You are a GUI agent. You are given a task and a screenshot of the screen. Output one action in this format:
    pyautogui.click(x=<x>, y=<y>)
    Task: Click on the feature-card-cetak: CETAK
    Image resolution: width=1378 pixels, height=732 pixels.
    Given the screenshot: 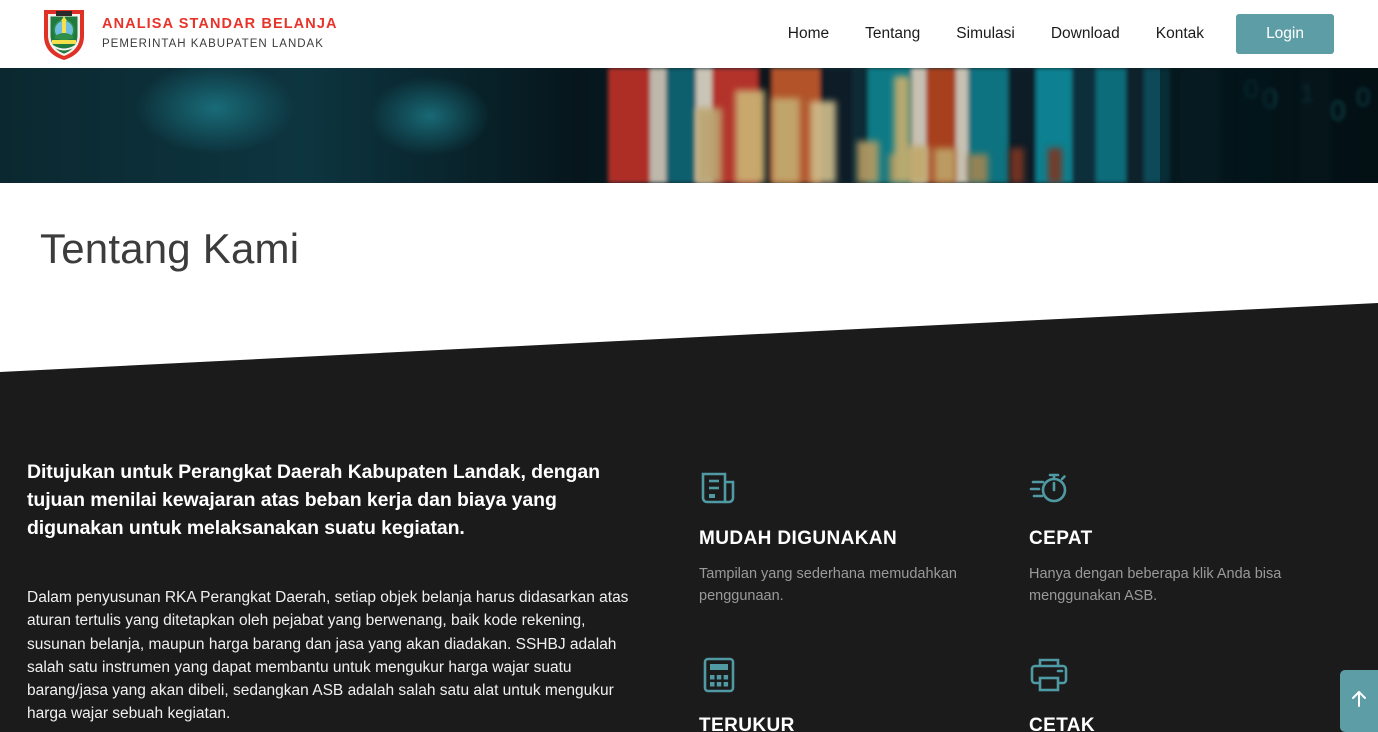 What is the action you would take?
    pyautogui.click(x=1184, y=693)
    